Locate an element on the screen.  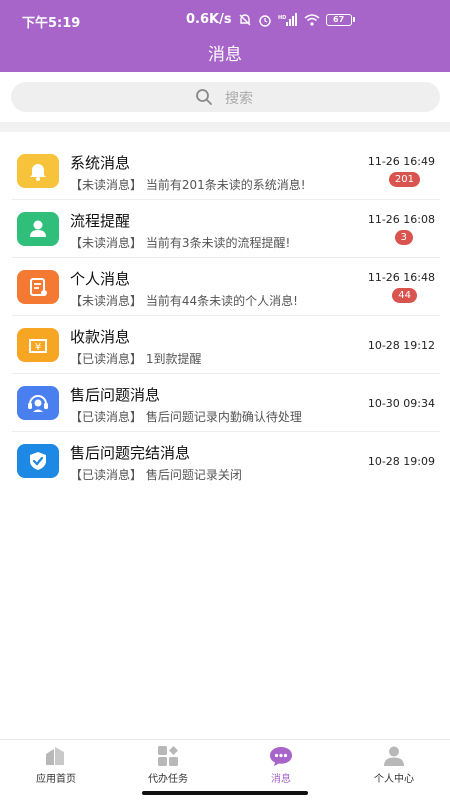
tab-home: 应用首页 is located at coordinates (56, 765).